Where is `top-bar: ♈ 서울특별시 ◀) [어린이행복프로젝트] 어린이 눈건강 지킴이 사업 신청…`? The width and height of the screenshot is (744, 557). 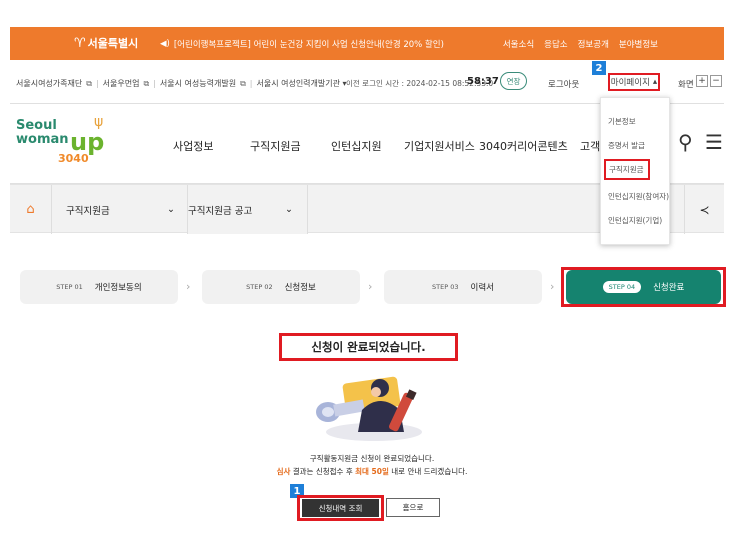
top-bar: ♈ 서울특별시 ◀) [어린이행복프로젝트] 어린이 눈건강 지킴이 사업 신청… is located at coordinates (367, 43).